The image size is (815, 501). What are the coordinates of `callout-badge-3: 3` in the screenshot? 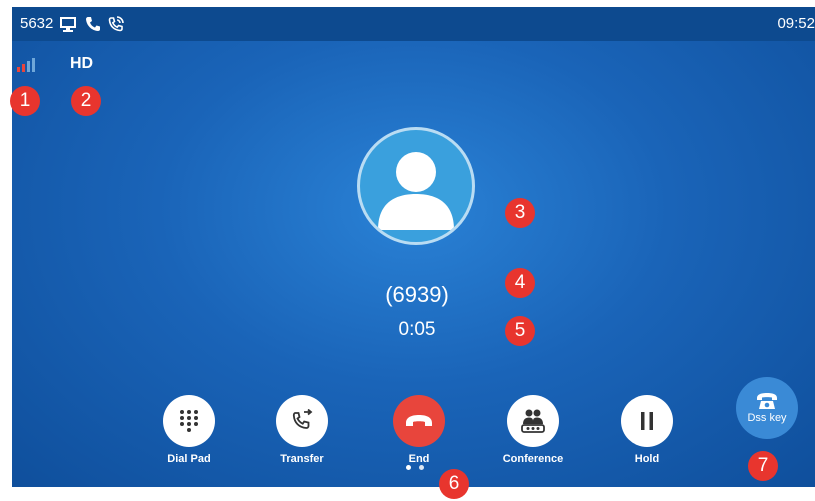 It's located at (520, 213).